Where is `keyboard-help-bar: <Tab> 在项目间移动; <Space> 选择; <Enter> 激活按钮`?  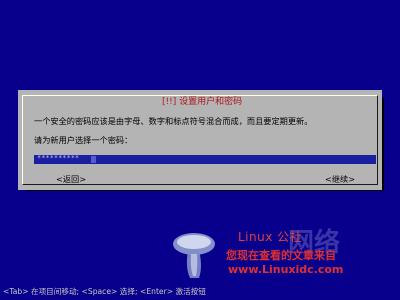
keyboard-help-bar: <Tab> 在项目间移动; <Space> 选择; <Enter> 激活按钮 is located at coordinates (104, 291).